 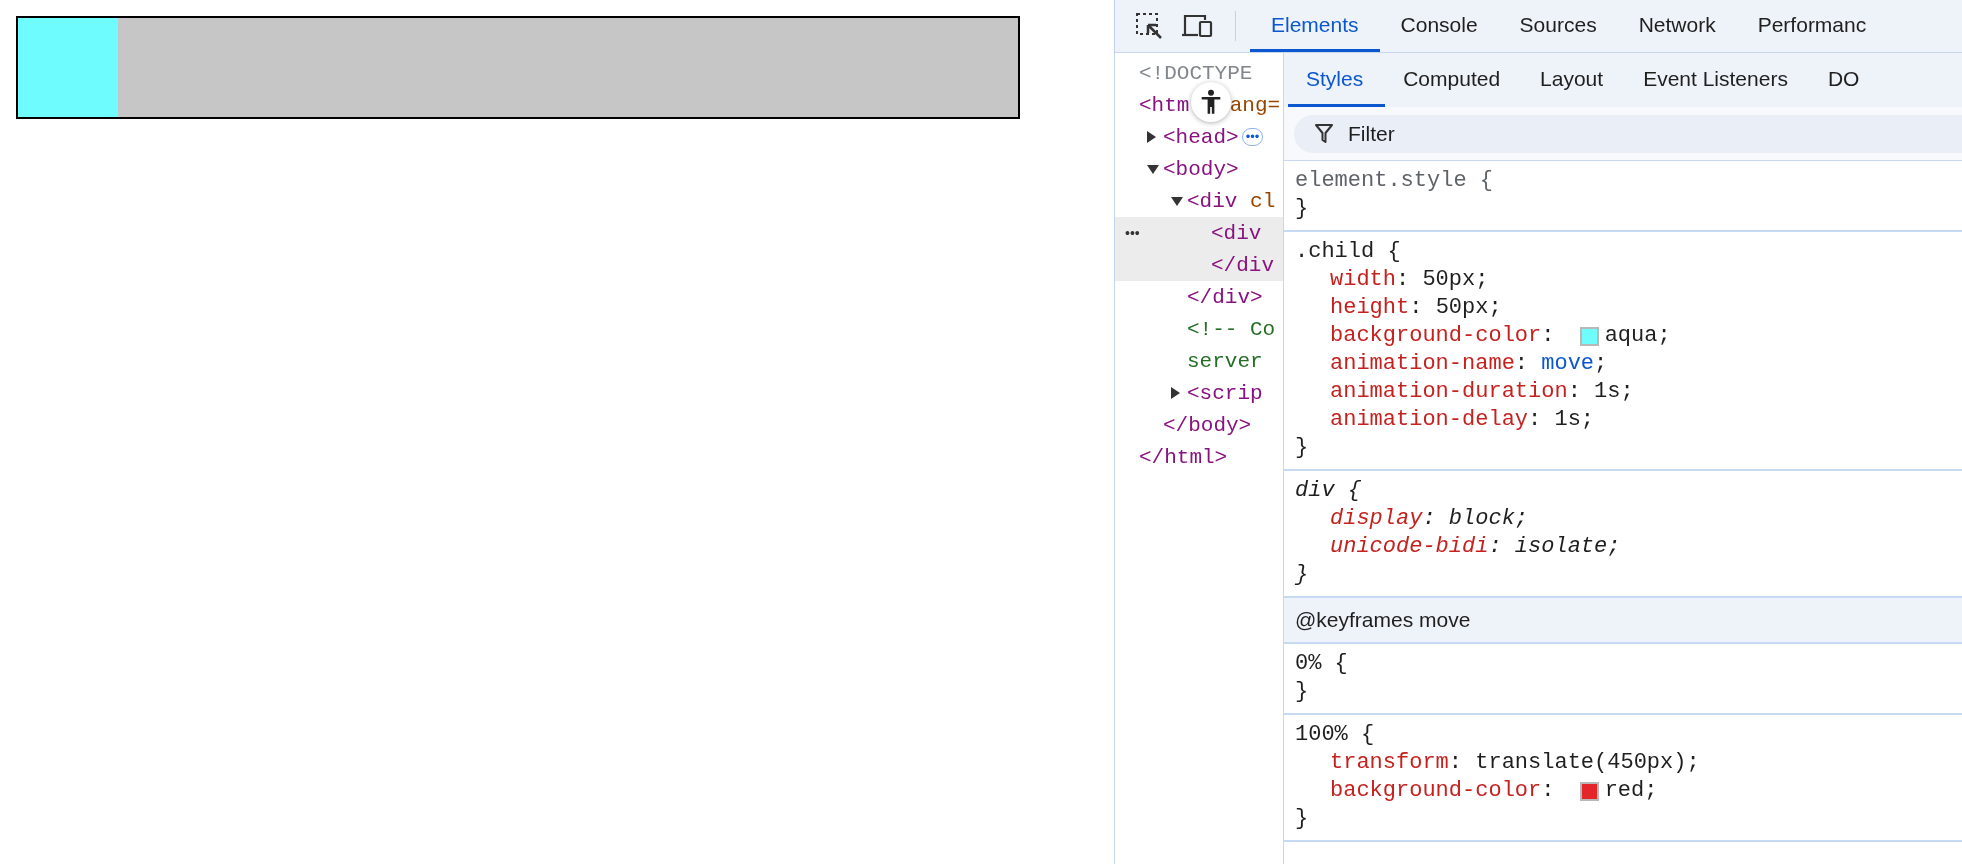 I want to click on dom-node: <htm ang=, so click(x=1210, y=105).